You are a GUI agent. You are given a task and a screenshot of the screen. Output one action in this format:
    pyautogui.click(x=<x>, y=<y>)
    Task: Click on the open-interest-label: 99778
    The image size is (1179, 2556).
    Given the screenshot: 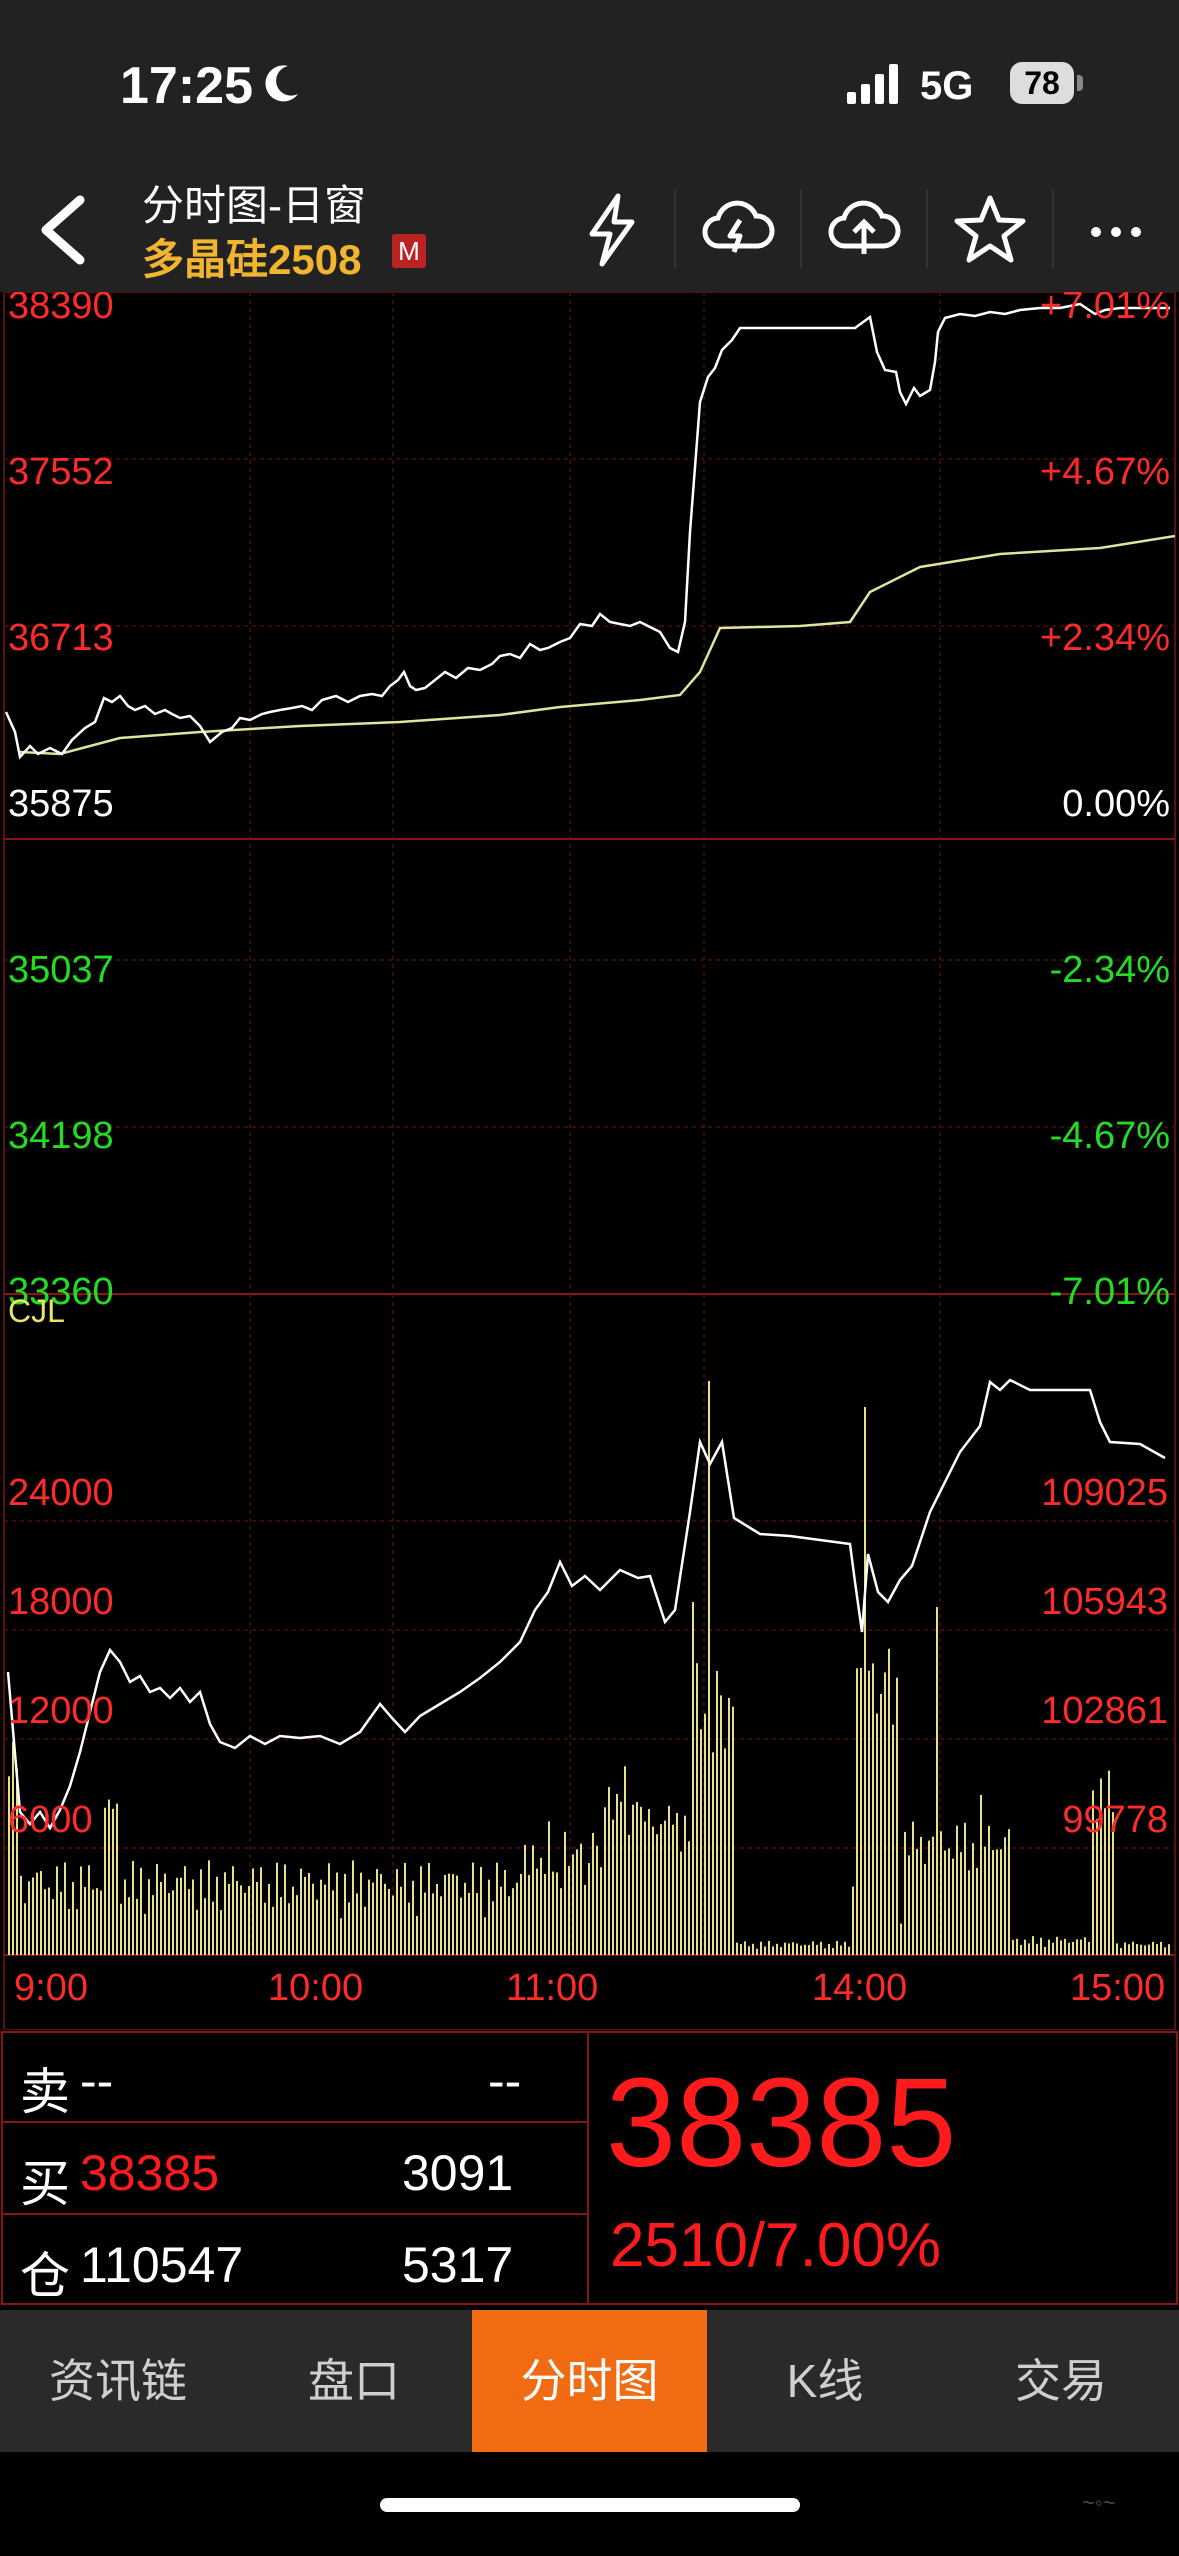 What is the action you would take?
    pyautogui.click(x=1115, y=1820)
    